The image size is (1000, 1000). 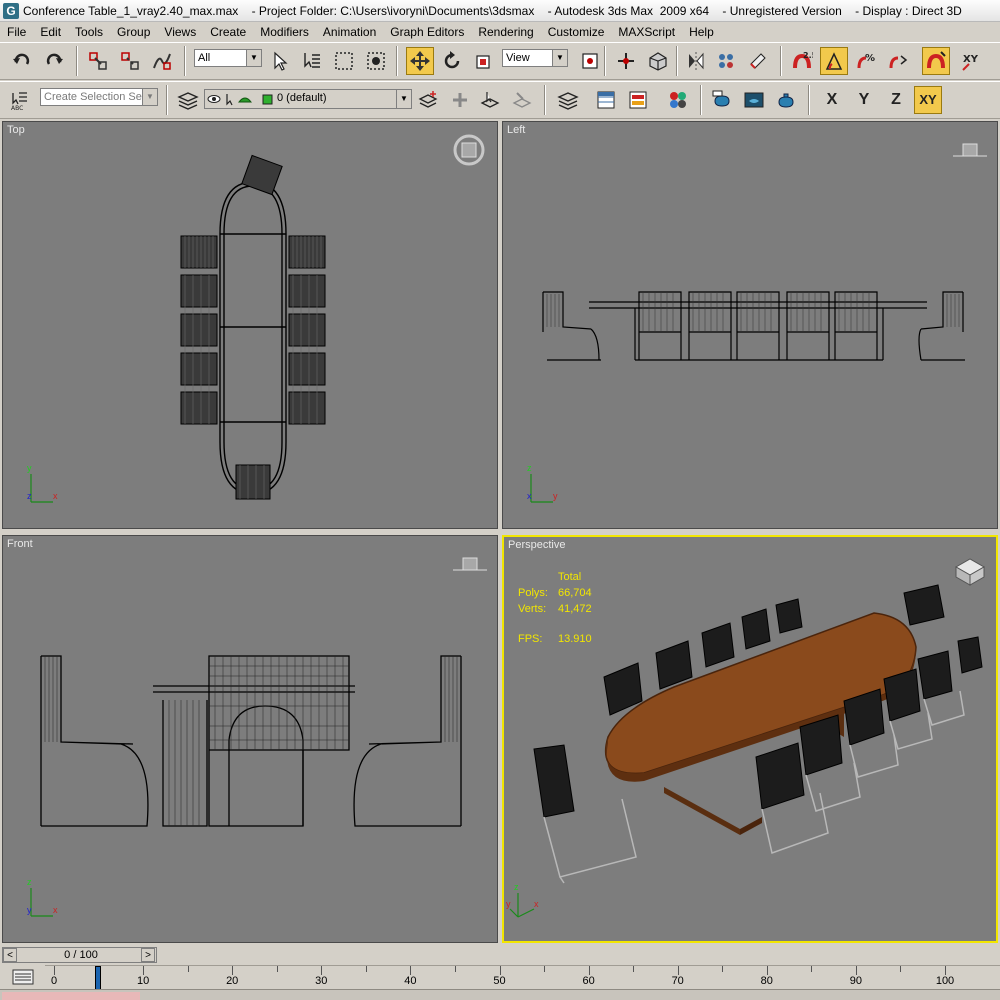 What do you see at coordinates (308, 99) in the screenshot?
I see `layer-dropdown: 0 (default) ▼` at bounding box center [308, 99].